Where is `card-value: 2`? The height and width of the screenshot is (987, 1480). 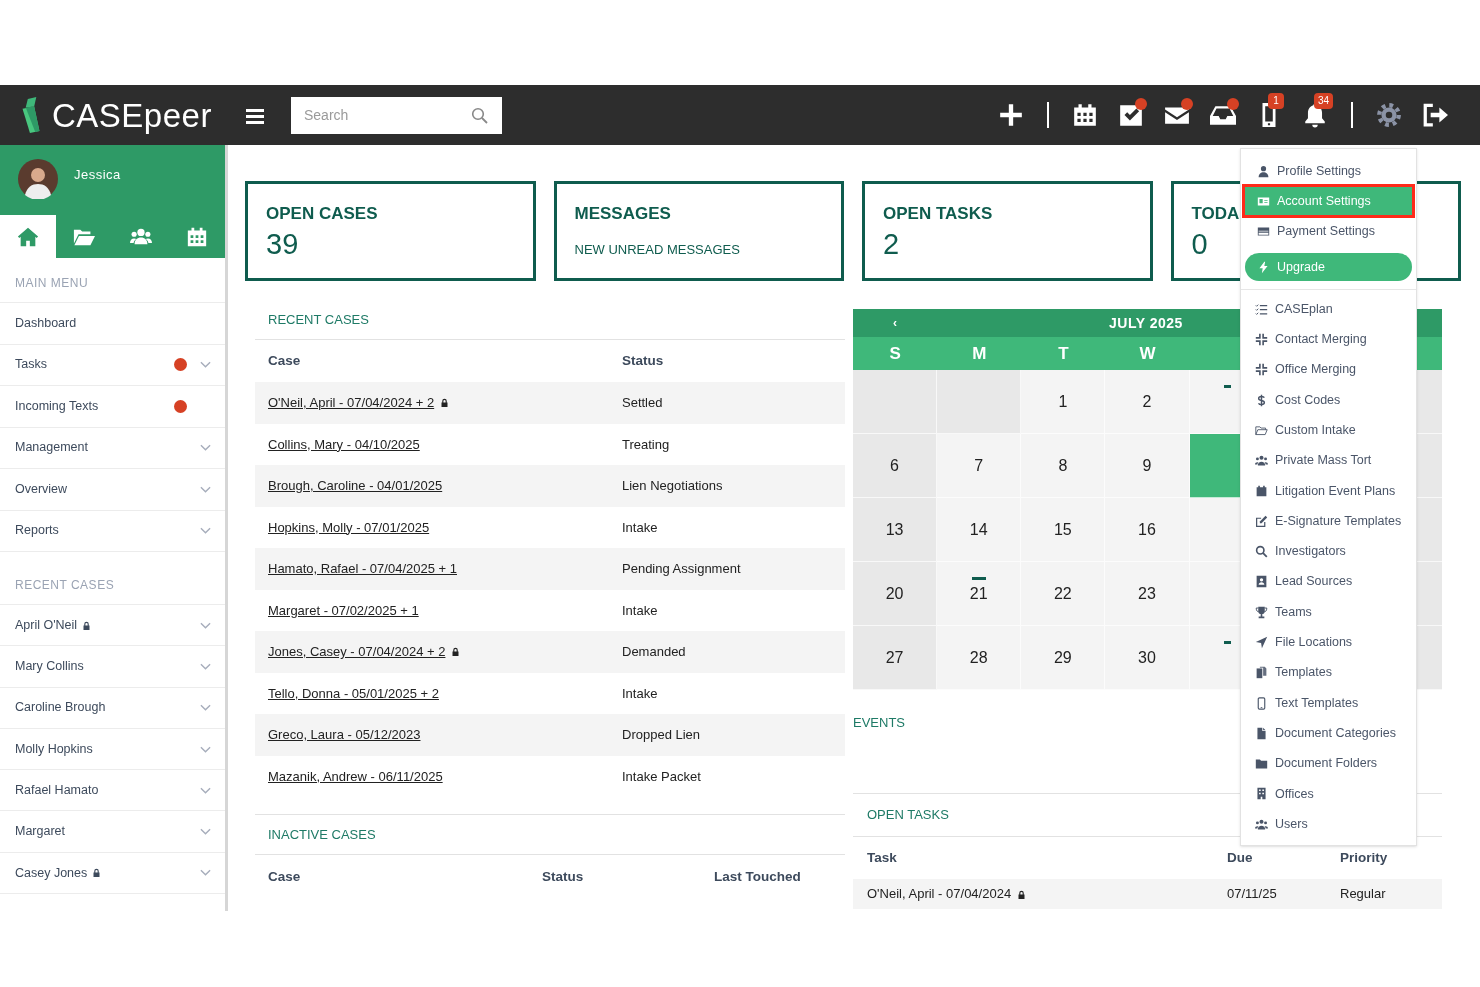
card-value: 2 is located at coordinates (891, 244).